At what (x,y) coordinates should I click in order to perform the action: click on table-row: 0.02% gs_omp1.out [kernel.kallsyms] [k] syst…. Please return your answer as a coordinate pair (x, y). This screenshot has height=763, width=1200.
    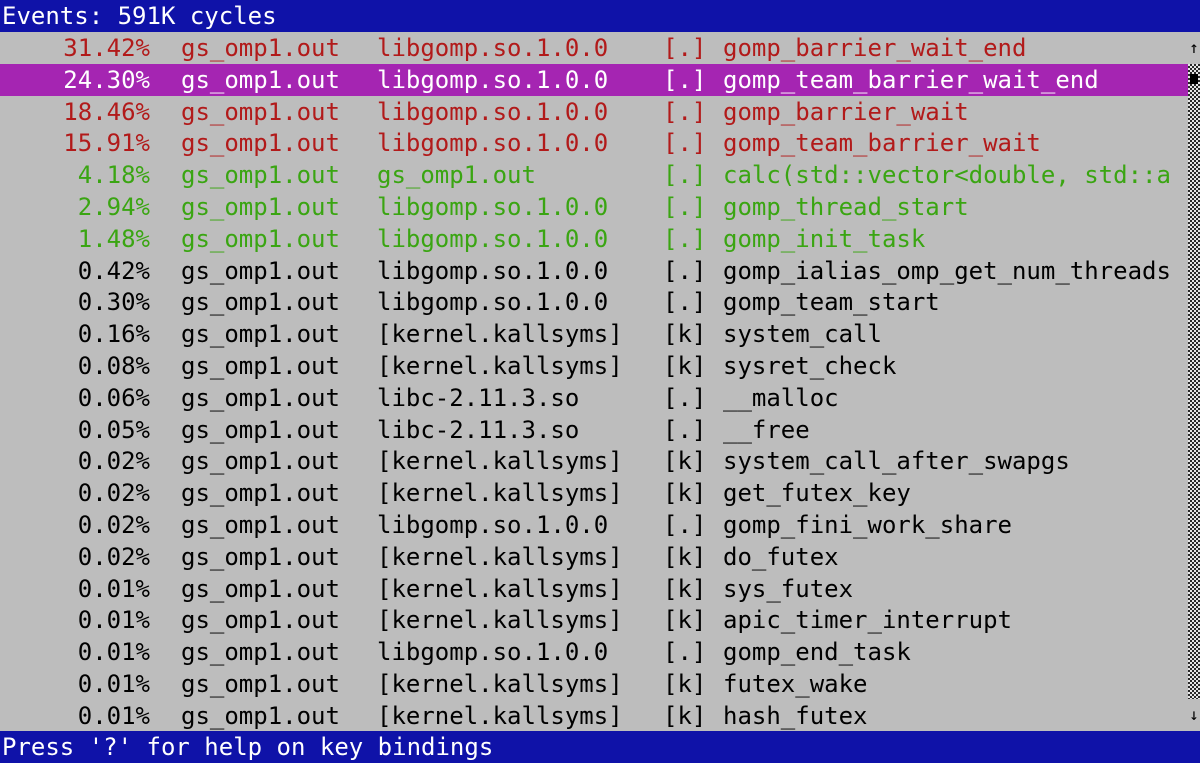
    Looking at the image, I should click on (594, 461).